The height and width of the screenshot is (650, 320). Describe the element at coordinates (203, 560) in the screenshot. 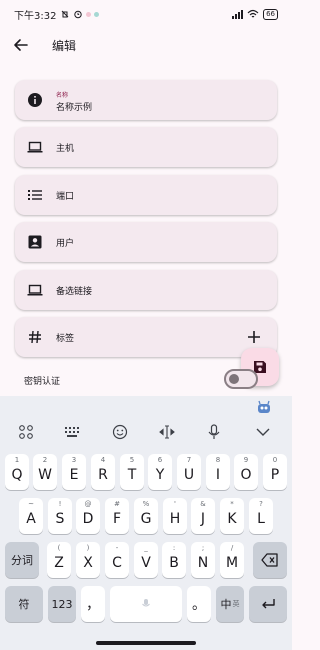

I see `key-n: ; N` at that location.